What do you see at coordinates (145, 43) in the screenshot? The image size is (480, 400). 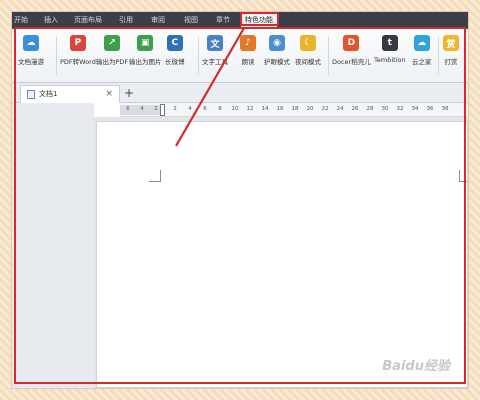 I see `export-image-icon: ▣` at bounding box center [145, 43].